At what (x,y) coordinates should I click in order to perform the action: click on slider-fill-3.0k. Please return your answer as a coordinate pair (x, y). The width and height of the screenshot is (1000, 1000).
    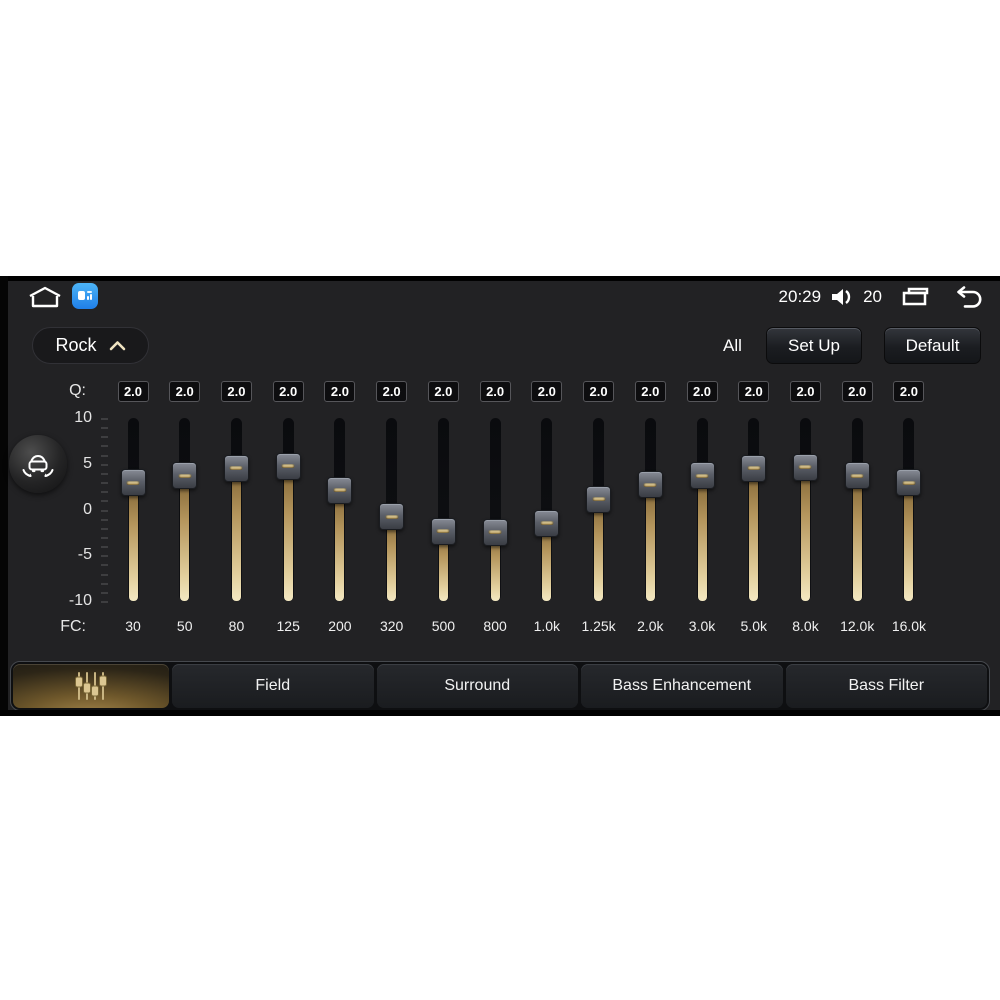
    Looking at the image, I should click on (702, 538).